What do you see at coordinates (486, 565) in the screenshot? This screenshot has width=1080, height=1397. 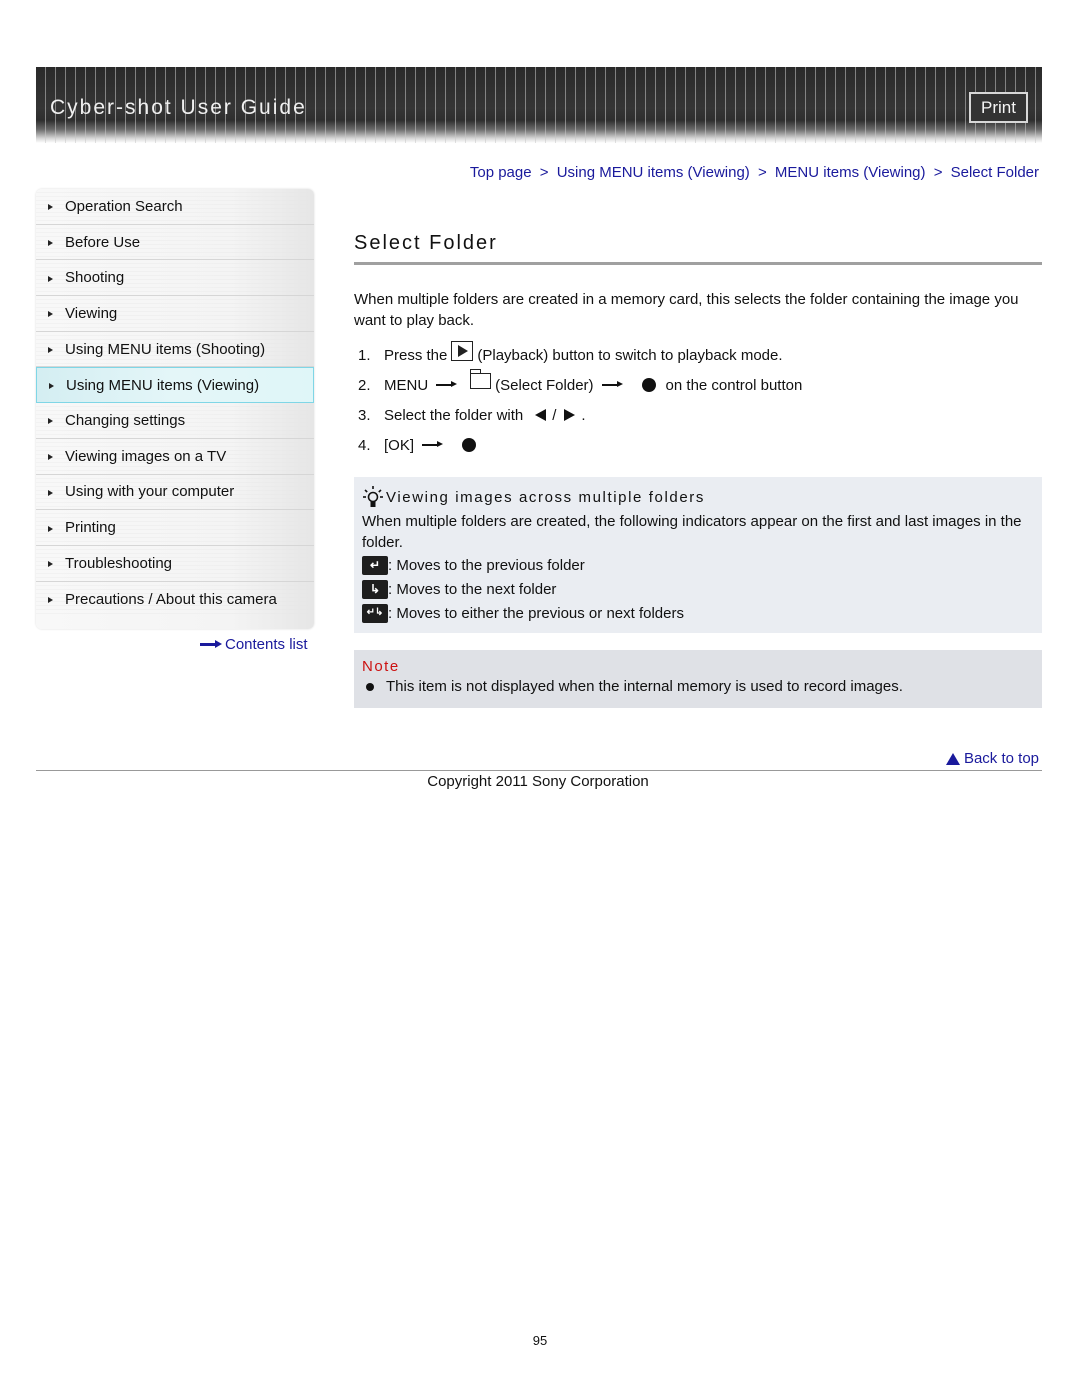 I see `indicator-label: : Moves to the previous folder` at bounding box center [486, 565].